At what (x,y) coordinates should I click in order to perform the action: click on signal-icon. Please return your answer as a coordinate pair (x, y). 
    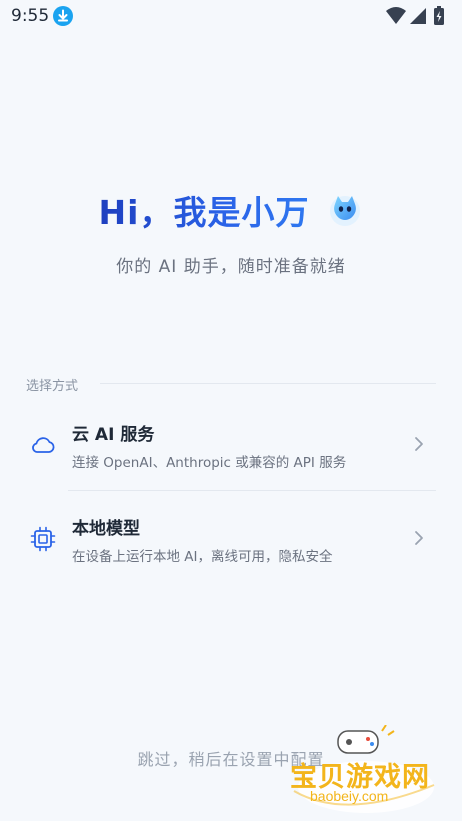
    Looking at the image, I should click on (418, 16).